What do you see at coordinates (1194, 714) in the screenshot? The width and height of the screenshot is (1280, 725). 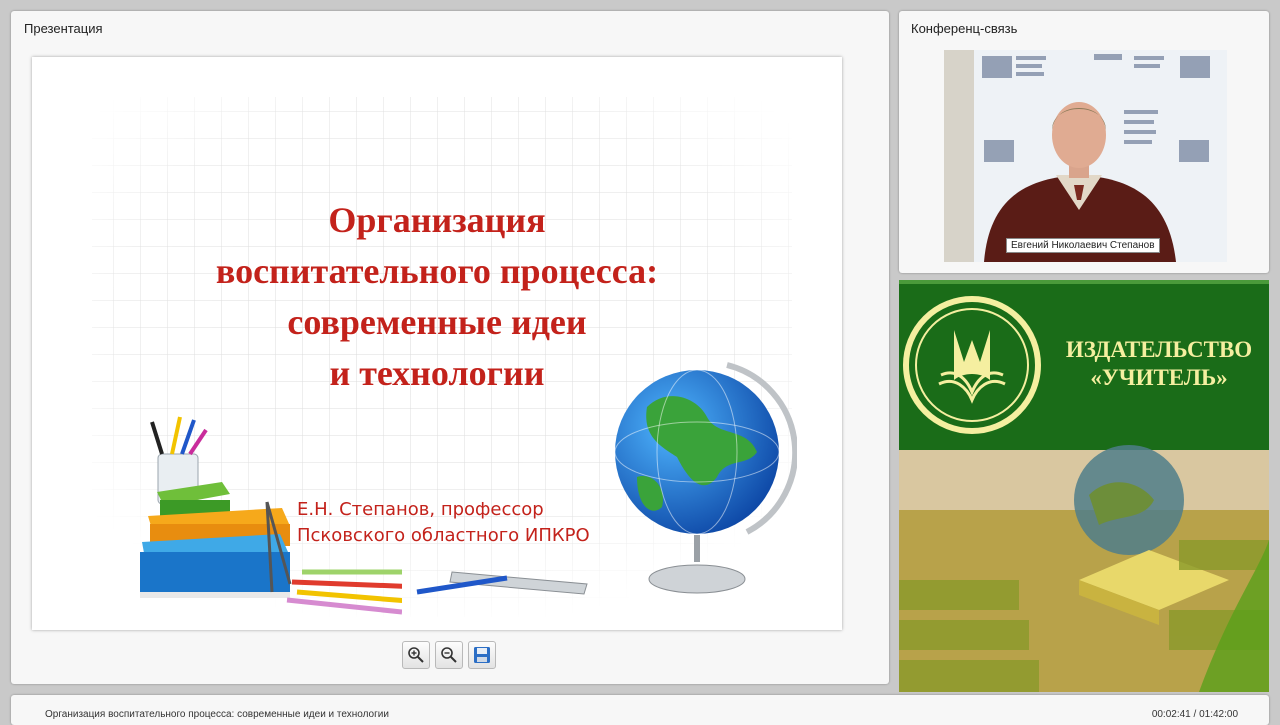 I see `playback-time: 00:02:41 / 01:42:00` at bounding box center [1194, 714].